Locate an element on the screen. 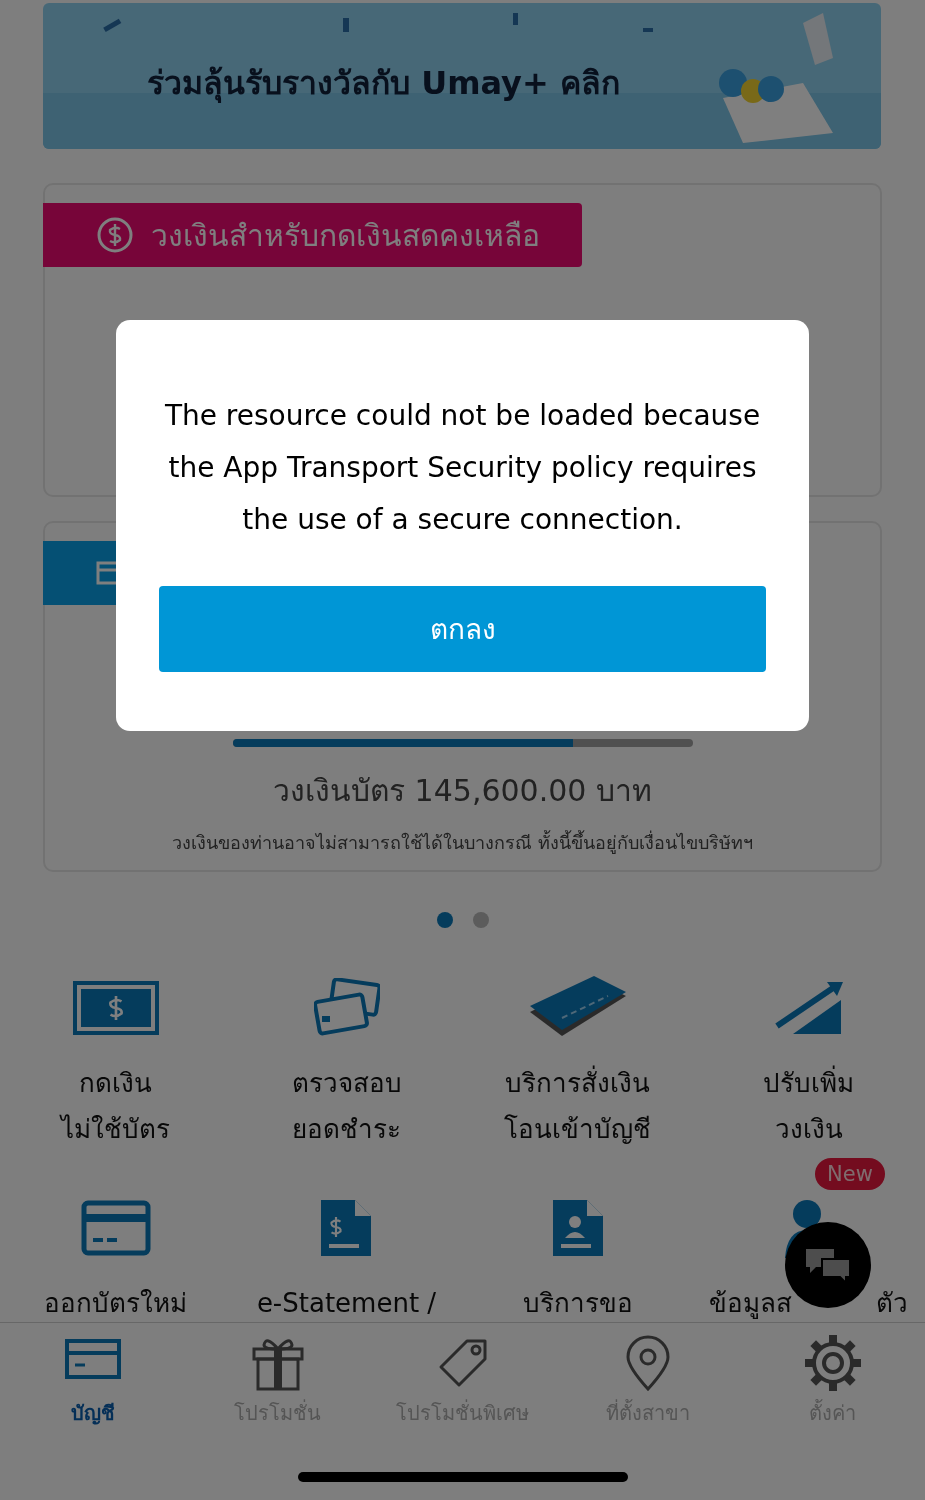  service-item: ออกบัตรใหม่ is located at coordinates (115, 1255).